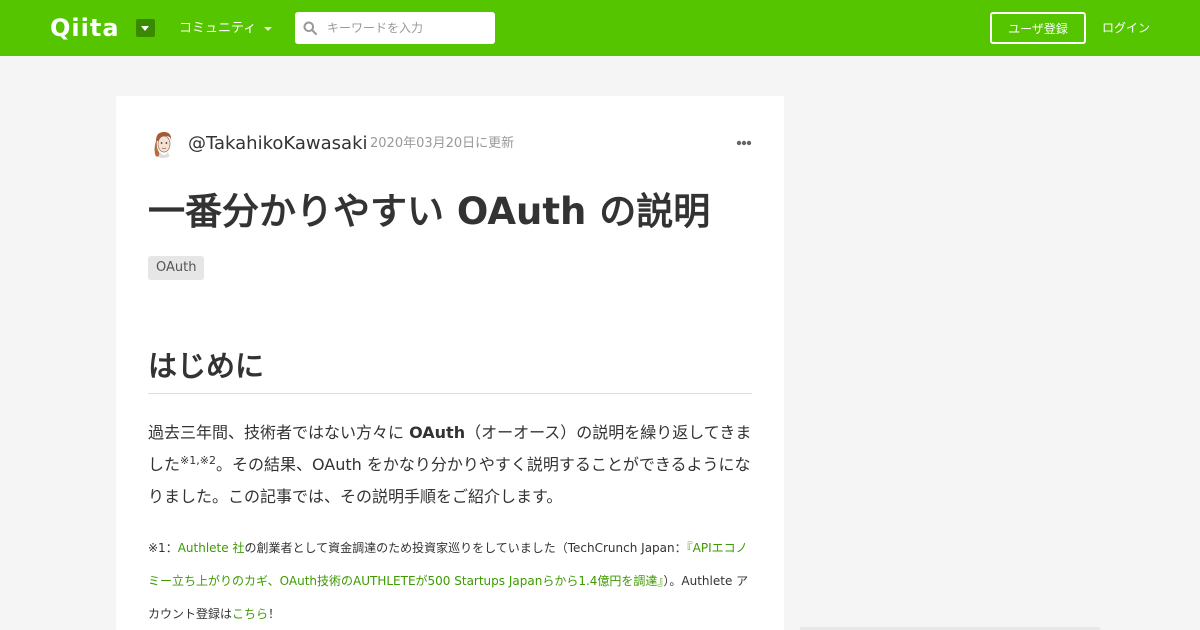 This screenshot has width=1200, height=630. What do you see at coordinates (310, 28) in the screenshot?
I see `search-icon` at bounding box center [310, 28].